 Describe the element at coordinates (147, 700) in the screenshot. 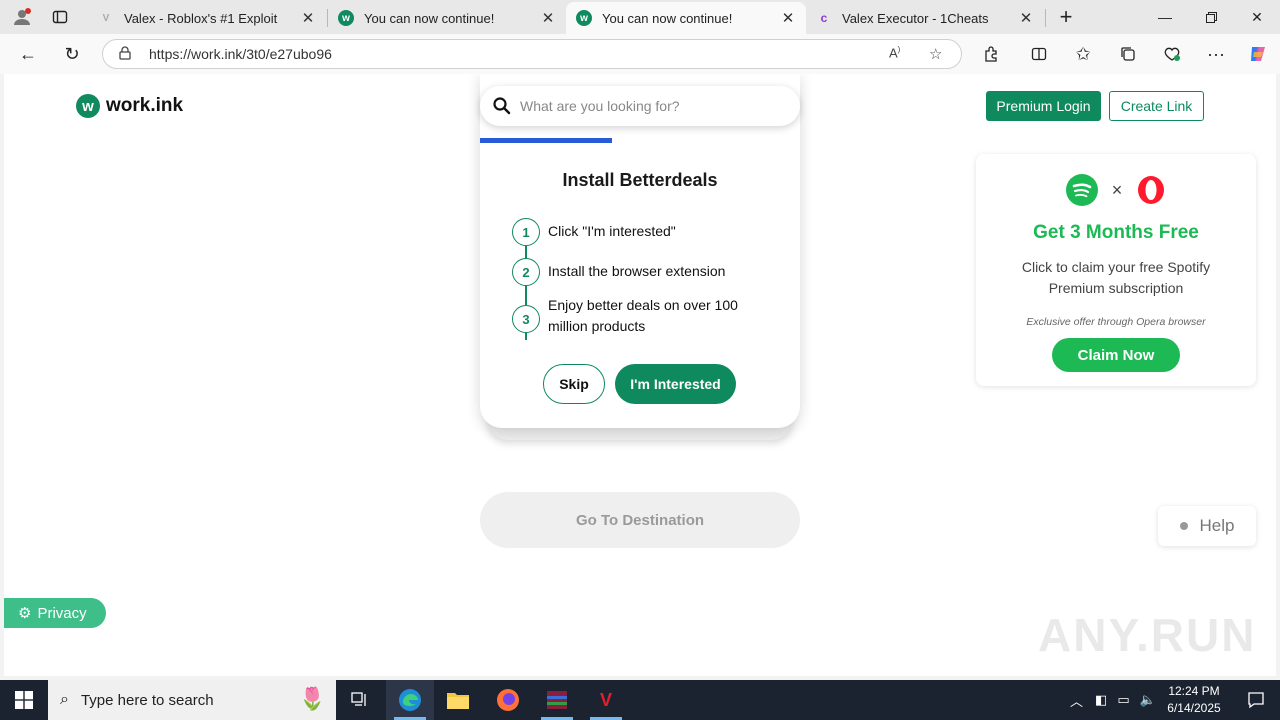

I see `taskbar-search-placeholder: Type here to search` at that location.